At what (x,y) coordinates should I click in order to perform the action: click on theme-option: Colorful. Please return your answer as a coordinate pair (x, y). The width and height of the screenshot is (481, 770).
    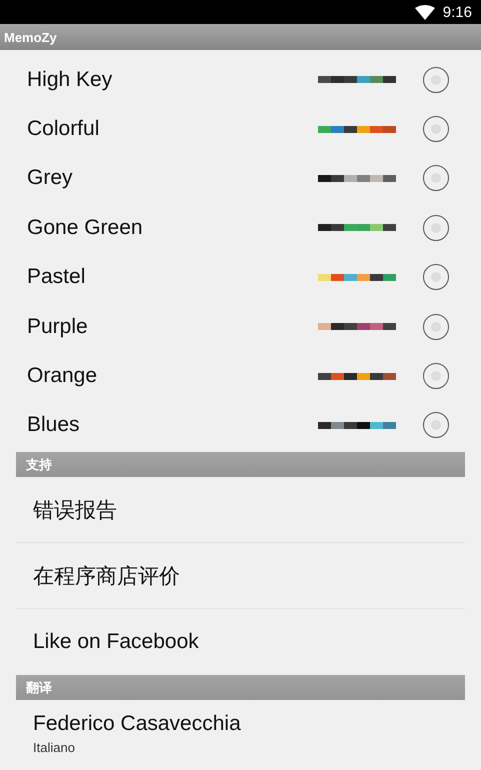
    Looking at the image, I should click on (240, 129).